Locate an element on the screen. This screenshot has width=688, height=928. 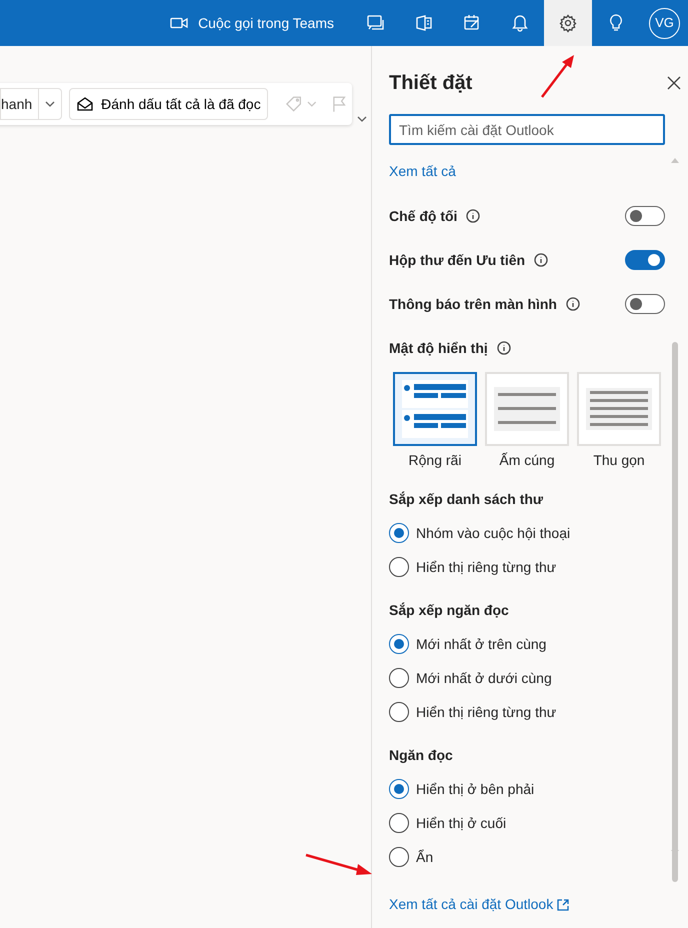
envelope-open-icon is located at coordinates (85, 104).